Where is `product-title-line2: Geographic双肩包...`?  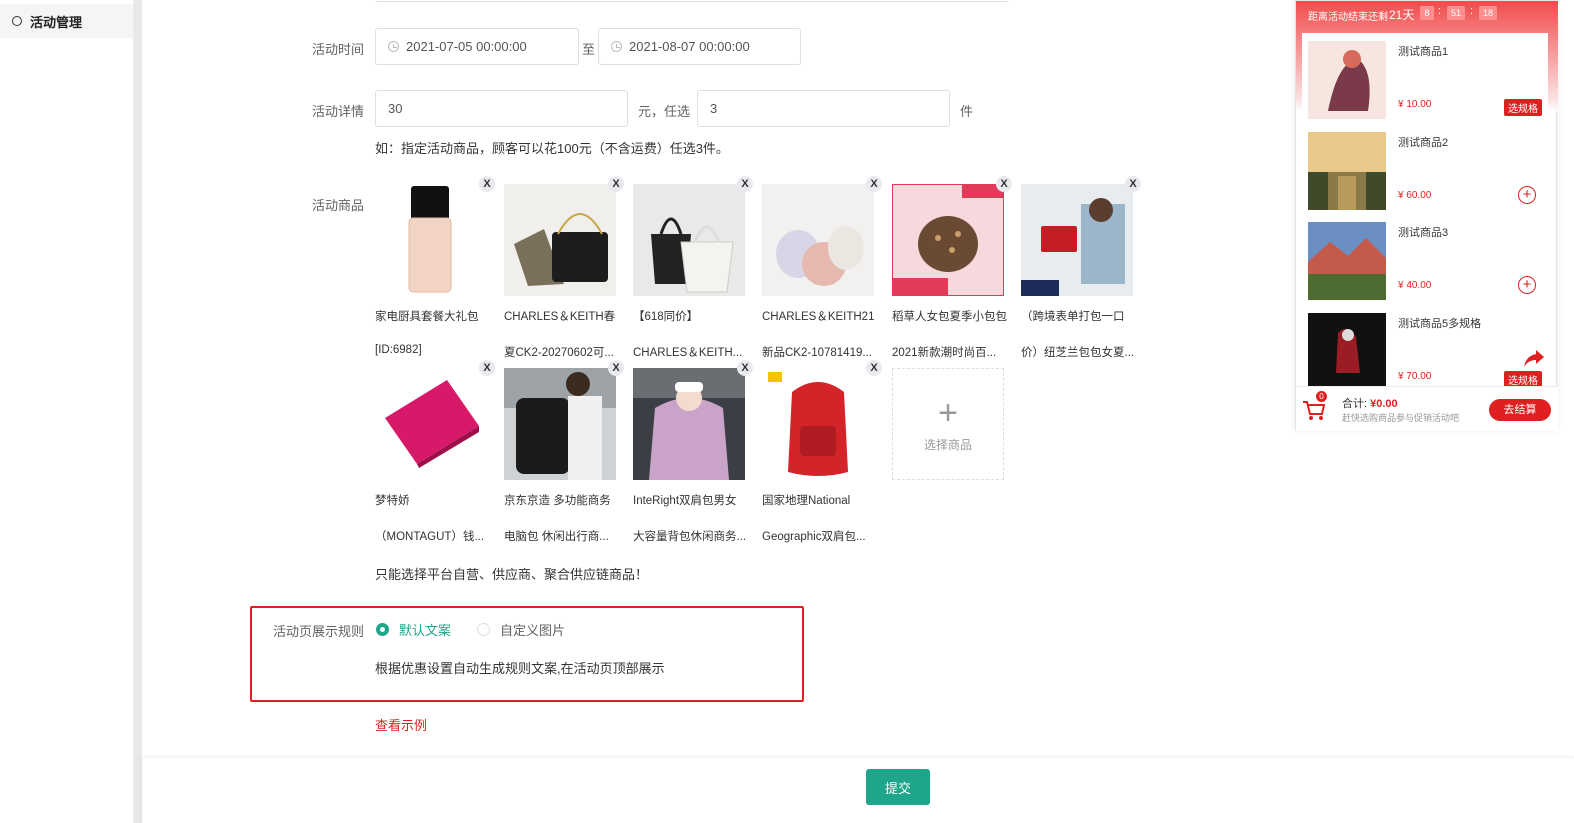
product-title-line2: Geographic双肩包... is located at coordinates (814, 537).